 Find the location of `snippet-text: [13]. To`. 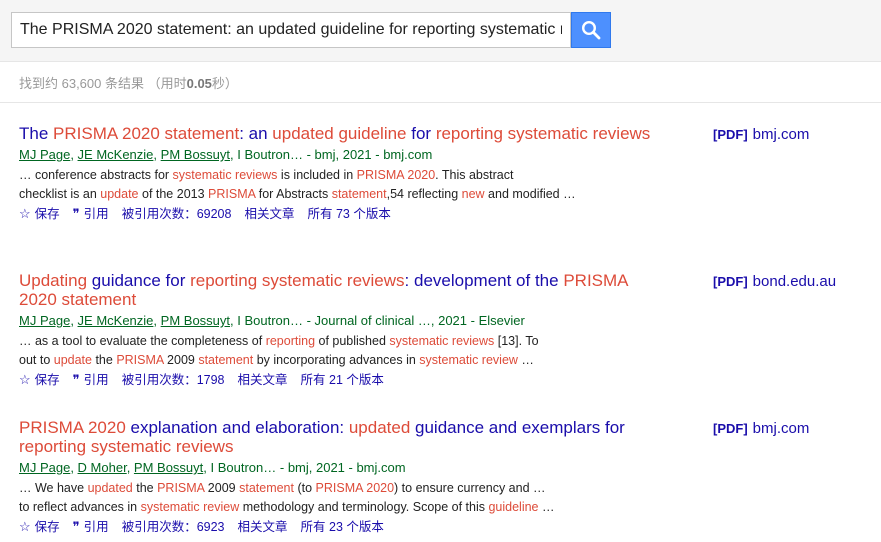

snippet-text: [13]. To is located at coordinates (516, 341).